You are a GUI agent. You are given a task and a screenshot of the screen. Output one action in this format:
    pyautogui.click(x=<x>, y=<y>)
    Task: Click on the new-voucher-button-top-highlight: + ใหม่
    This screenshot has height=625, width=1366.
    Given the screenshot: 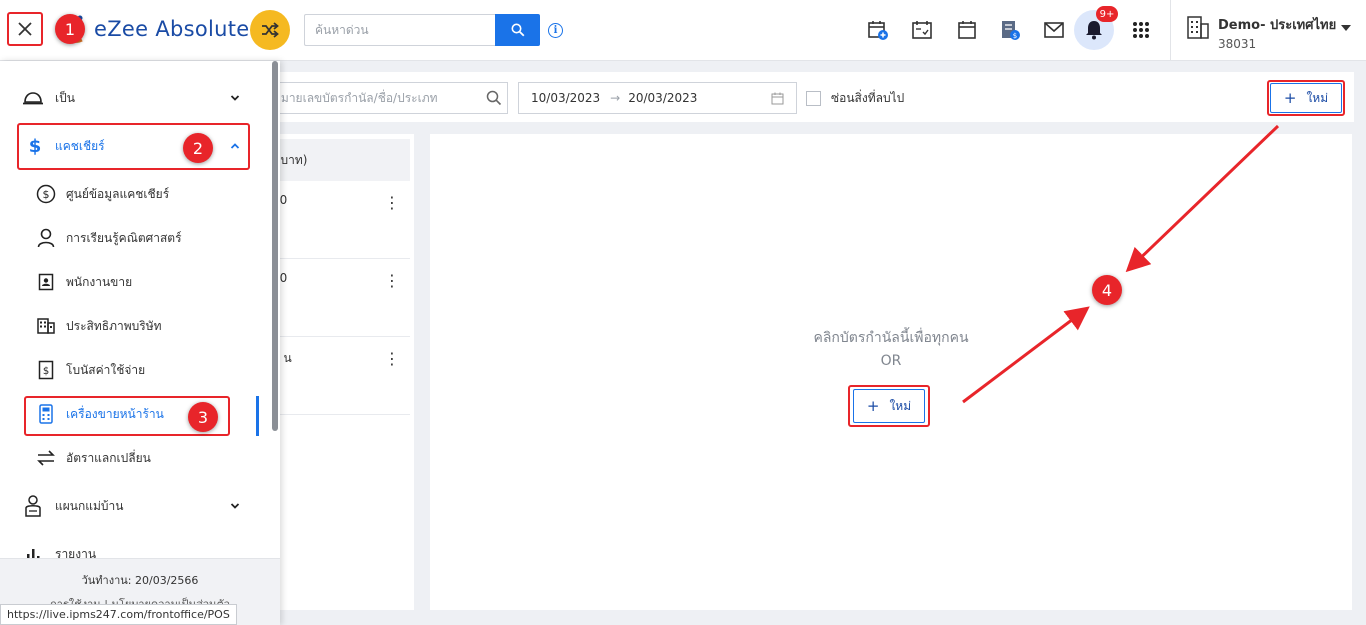 What is the action you would take?
    pyautogui.click(x=1306, y=98)
    